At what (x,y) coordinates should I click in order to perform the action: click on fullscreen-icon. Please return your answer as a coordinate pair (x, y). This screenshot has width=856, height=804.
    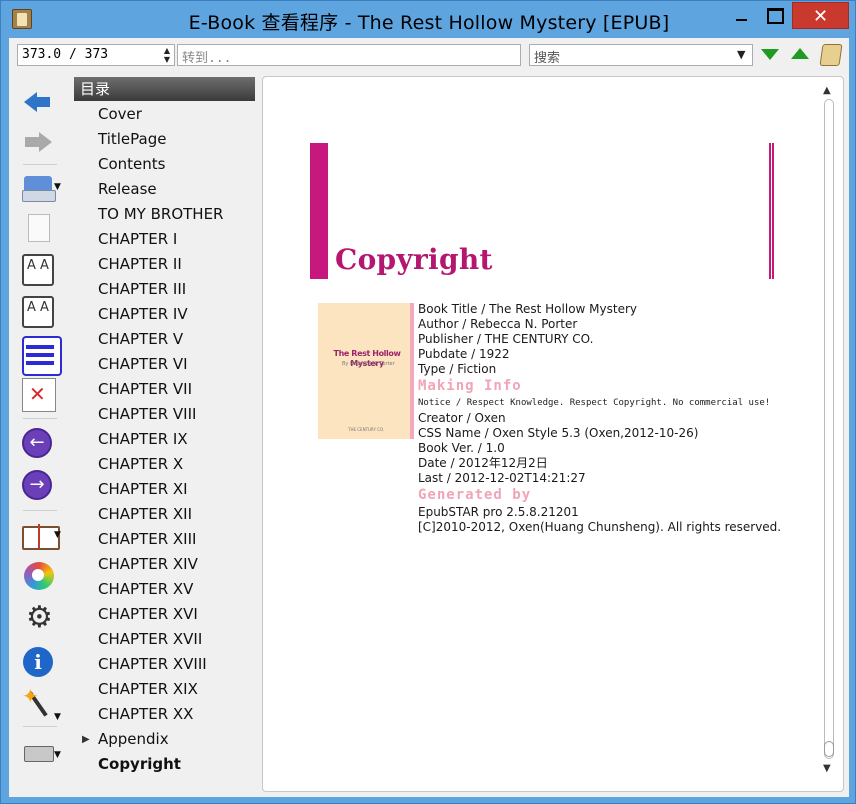
    Looking at the image, I should click on (39, 395).